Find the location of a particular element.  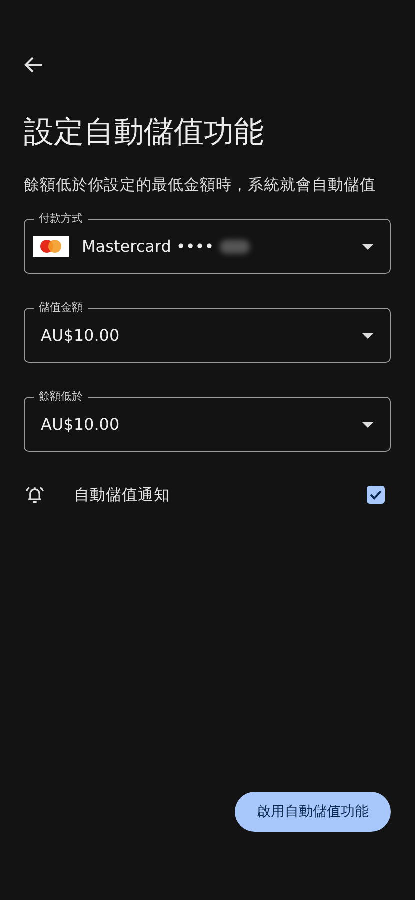

description-text: 餘額低於你設定的最低金額時，系統就會自動儲值 is located at coordinates (200, 185).